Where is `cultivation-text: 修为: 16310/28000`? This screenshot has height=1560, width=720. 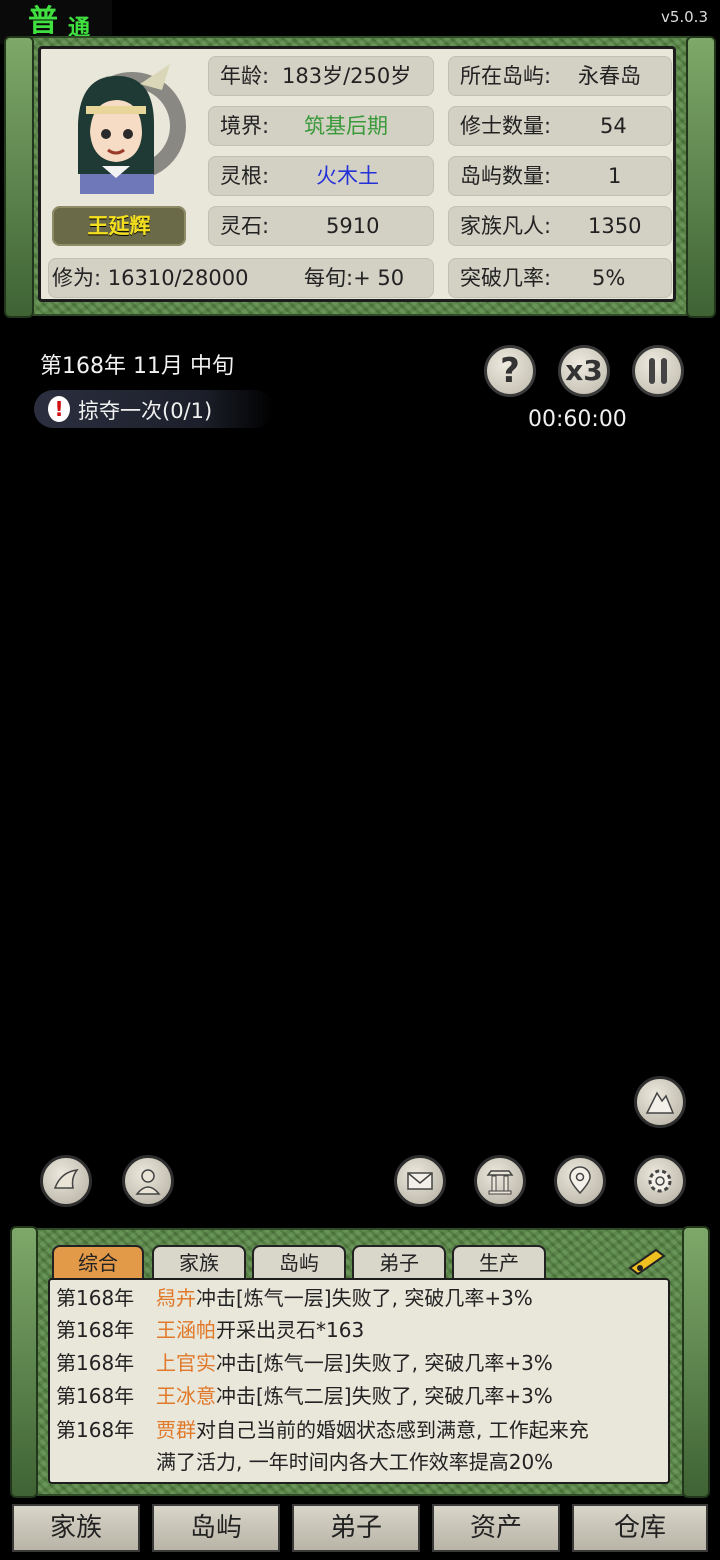
cultivation-text: 修为: 16310/28000 is located at coordinates (150, 278).